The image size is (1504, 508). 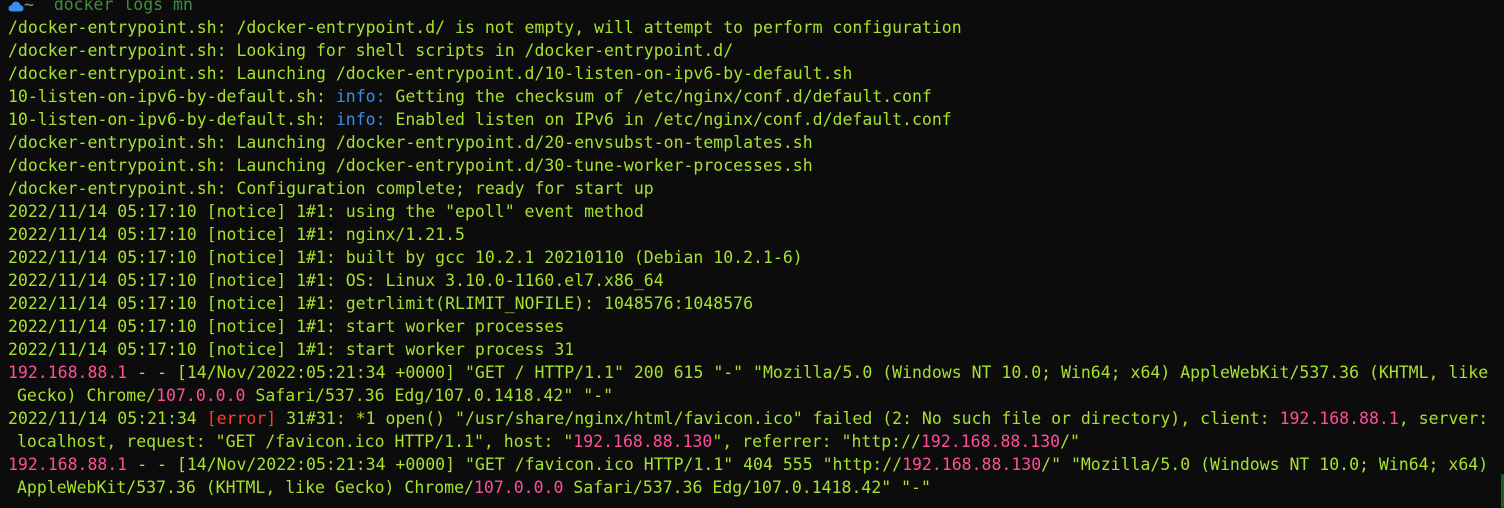 What do you see at coordinates (123, 7) in the screenshot?
I see `prompt-command: docker logs mn` at bounding box center [123, 7].